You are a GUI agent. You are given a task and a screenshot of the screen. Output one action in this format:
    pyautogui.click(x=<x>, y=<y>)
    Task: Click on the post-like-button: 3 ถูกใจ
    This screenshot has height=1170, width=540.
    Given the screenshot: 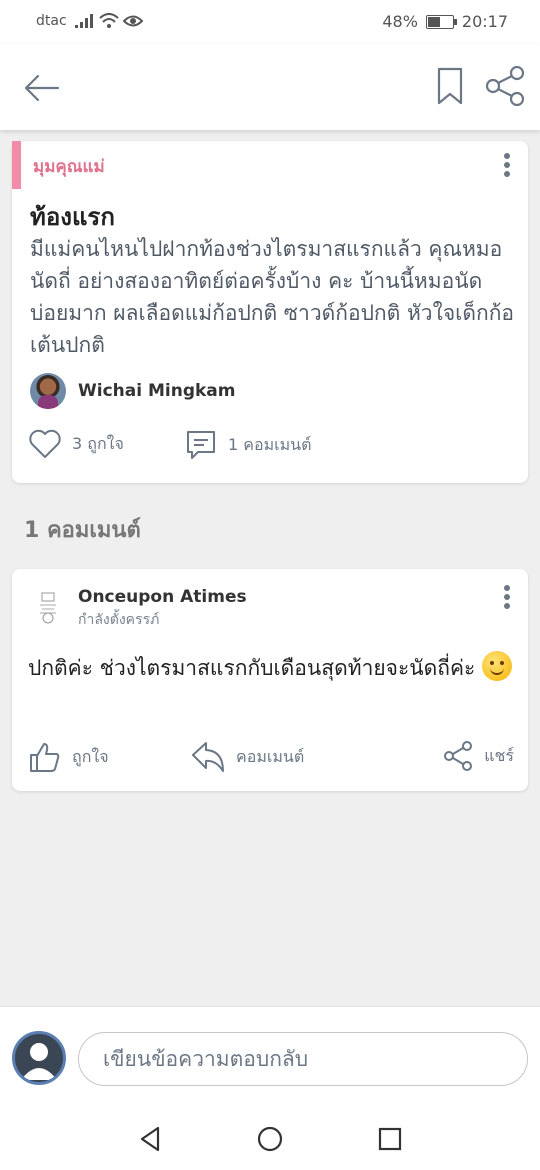 What is the action you would take?
    pyautogui.click(x=76, y=444)
    